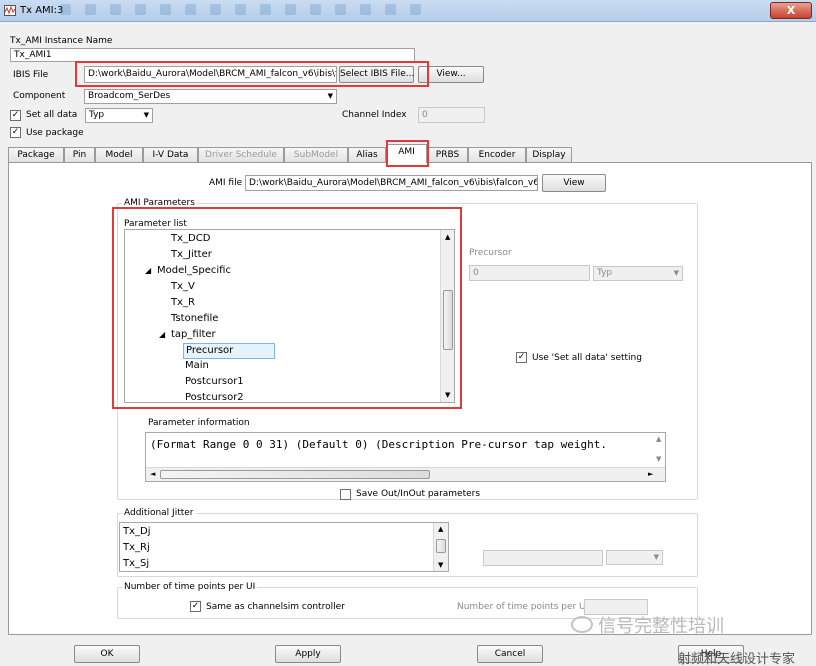 This screenshot has width=816, height=666. Describe the element at coordinates (418, 494) in the screenshot. I see `save-out-label: Save Out/InOut parameters` at that location.